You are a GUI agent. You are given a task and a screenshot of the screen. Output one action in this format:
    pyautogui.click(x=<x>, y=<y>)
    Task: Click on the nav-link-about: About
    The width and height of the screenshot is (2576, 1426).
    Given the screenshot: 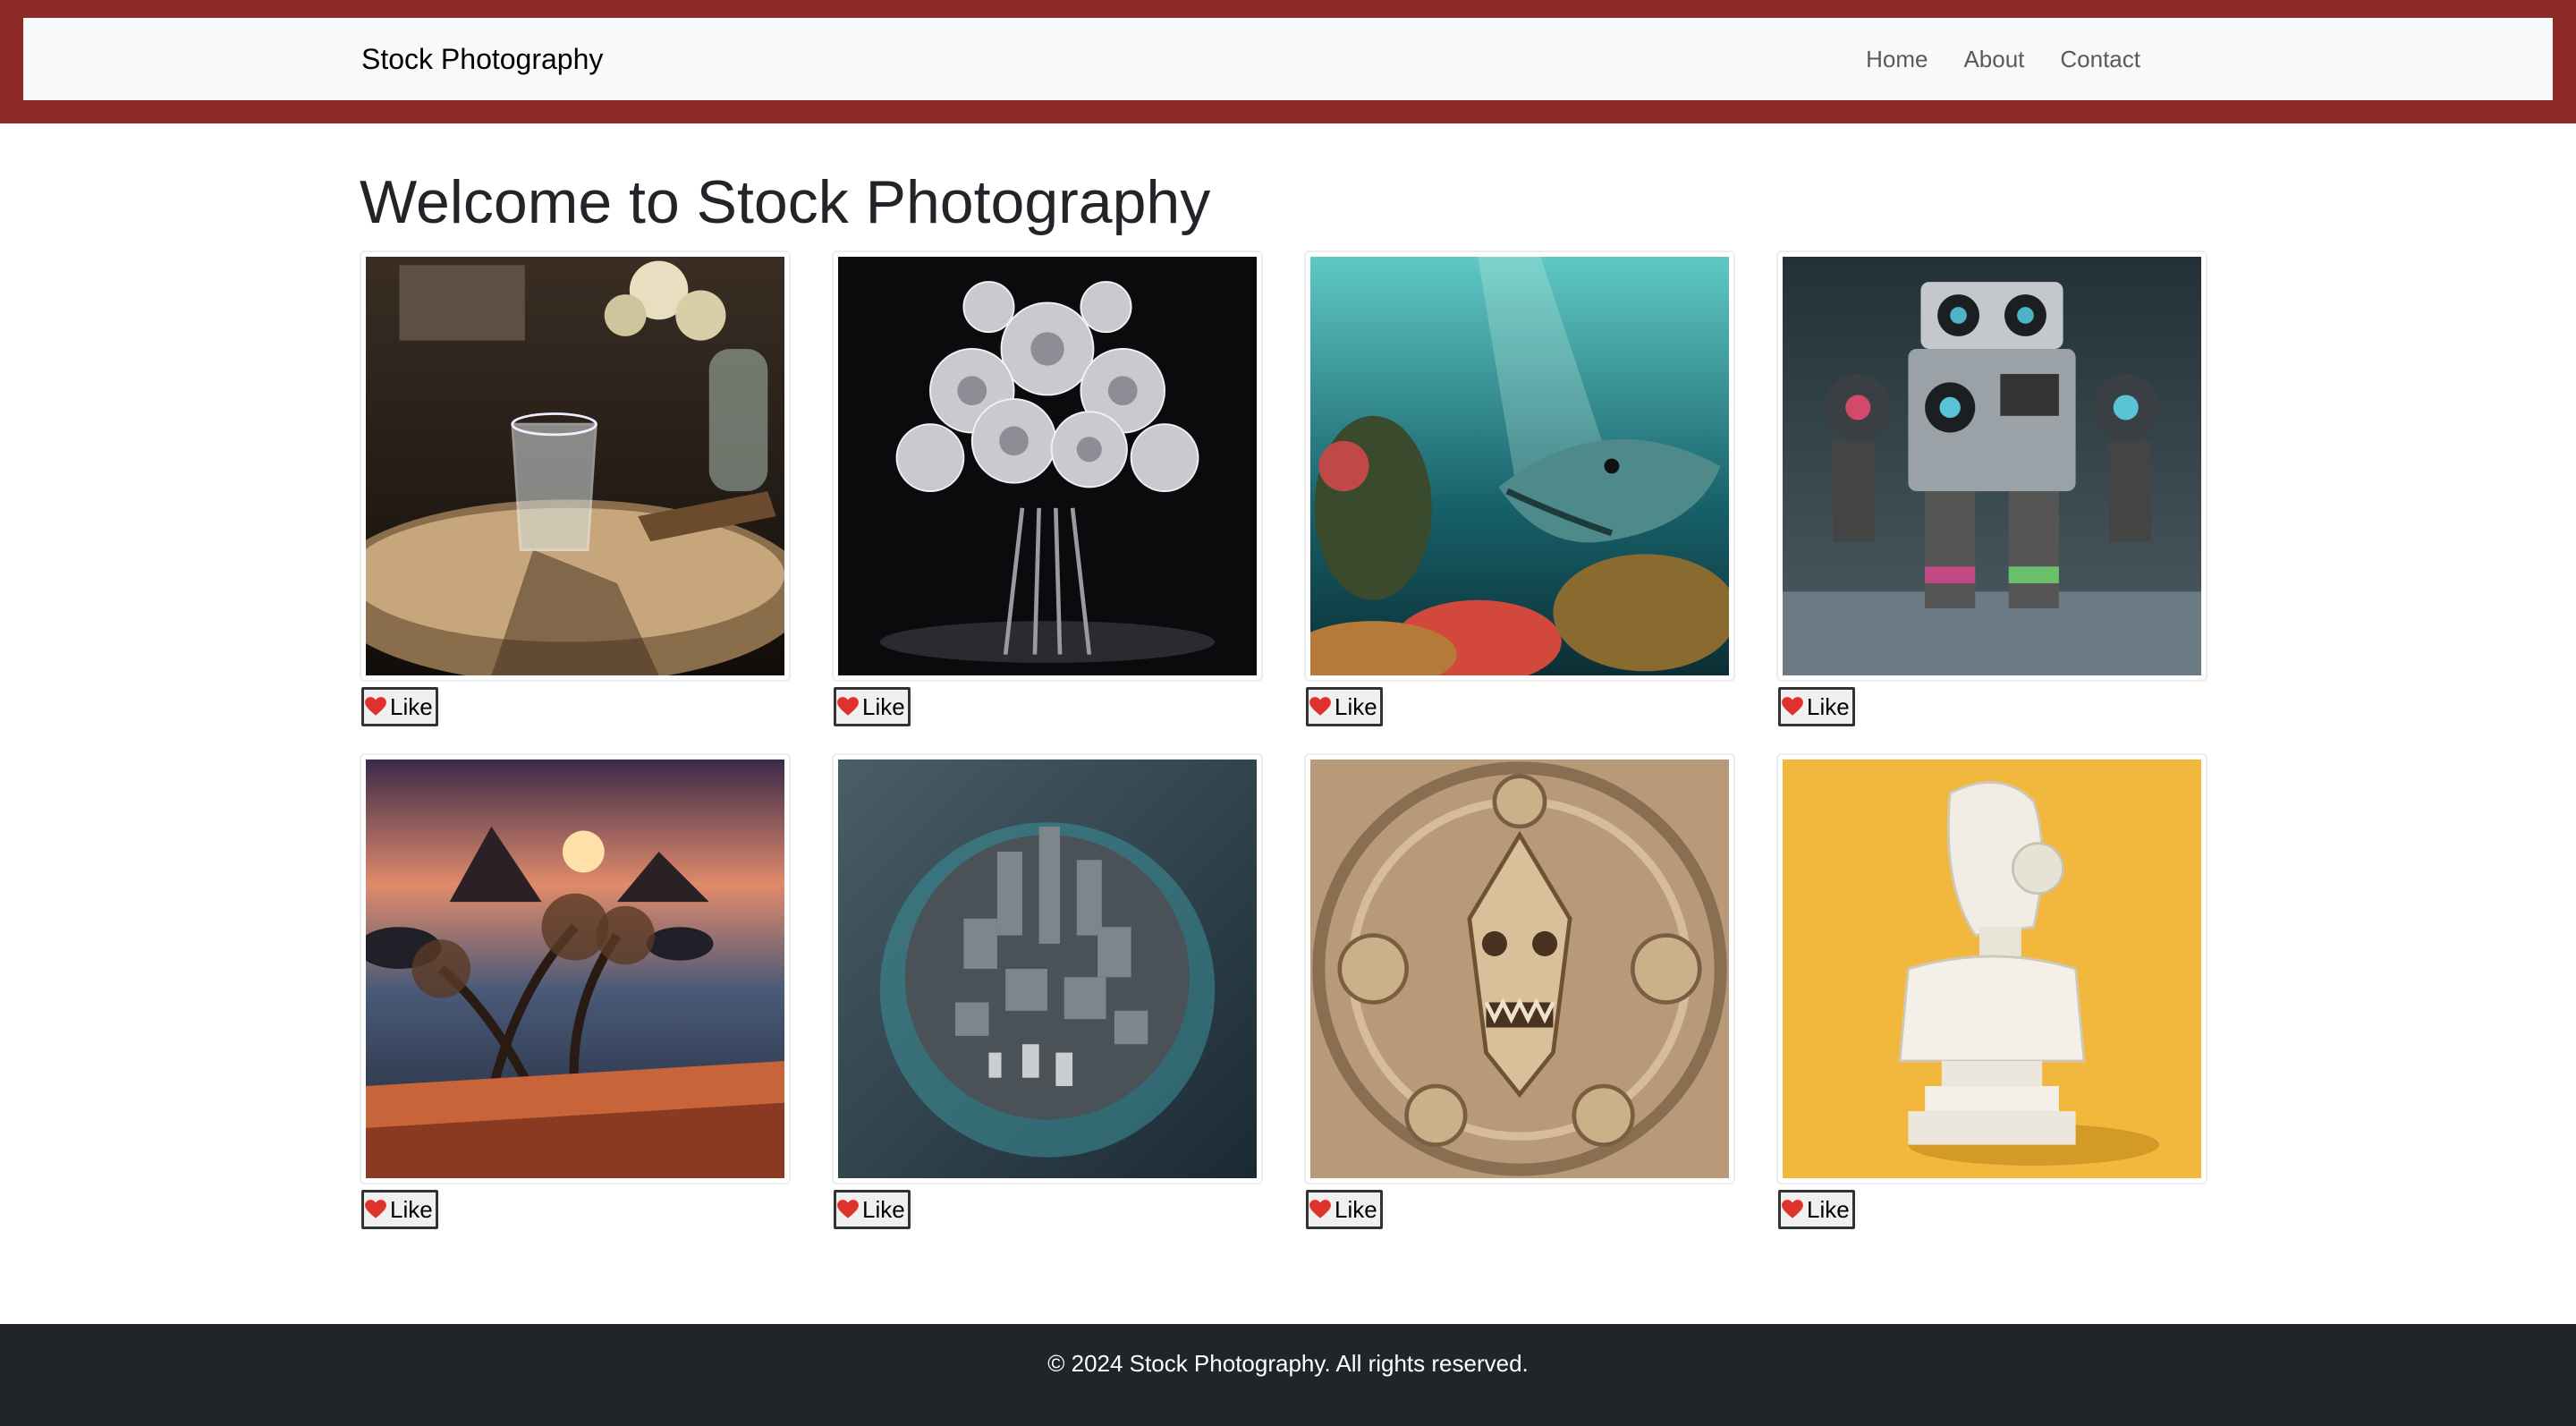 What is the action you would take?
    pyautogui.click(x=1993, y=59)
    